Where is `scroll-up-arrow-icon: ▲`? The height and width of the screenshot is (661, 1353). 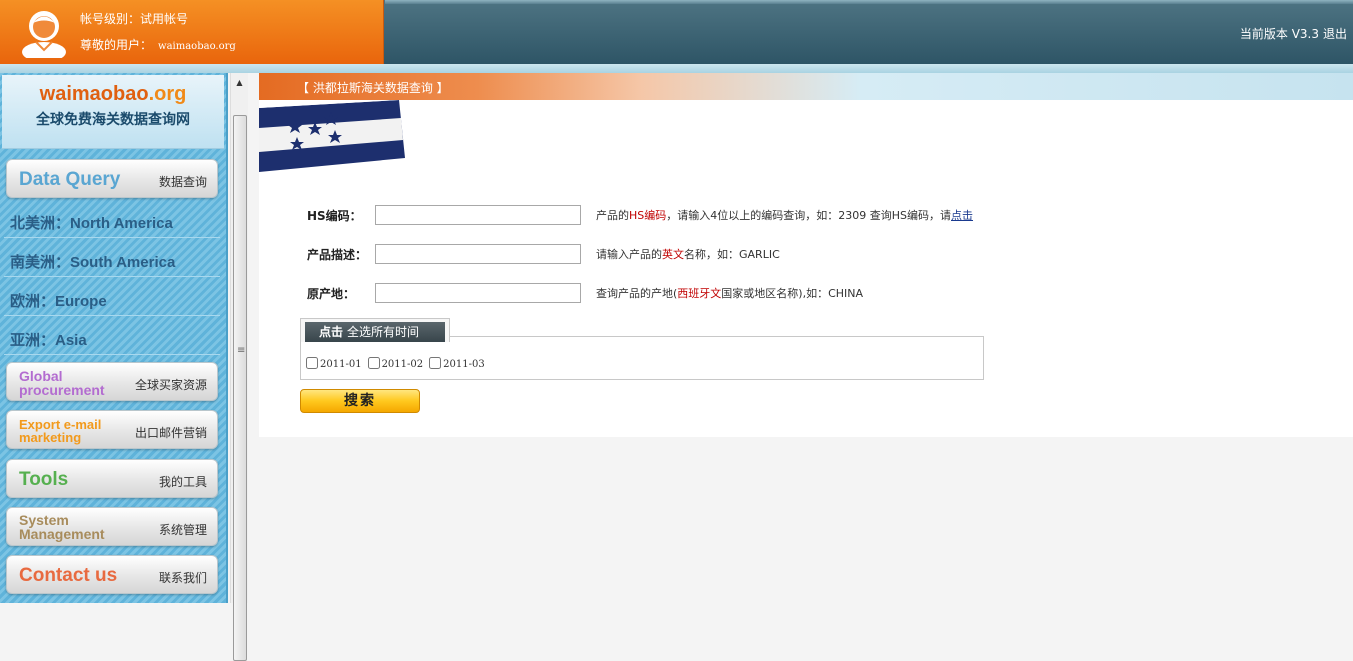
scroll-up-arrow-icon: ▲ is located at coordinates (239, 83).